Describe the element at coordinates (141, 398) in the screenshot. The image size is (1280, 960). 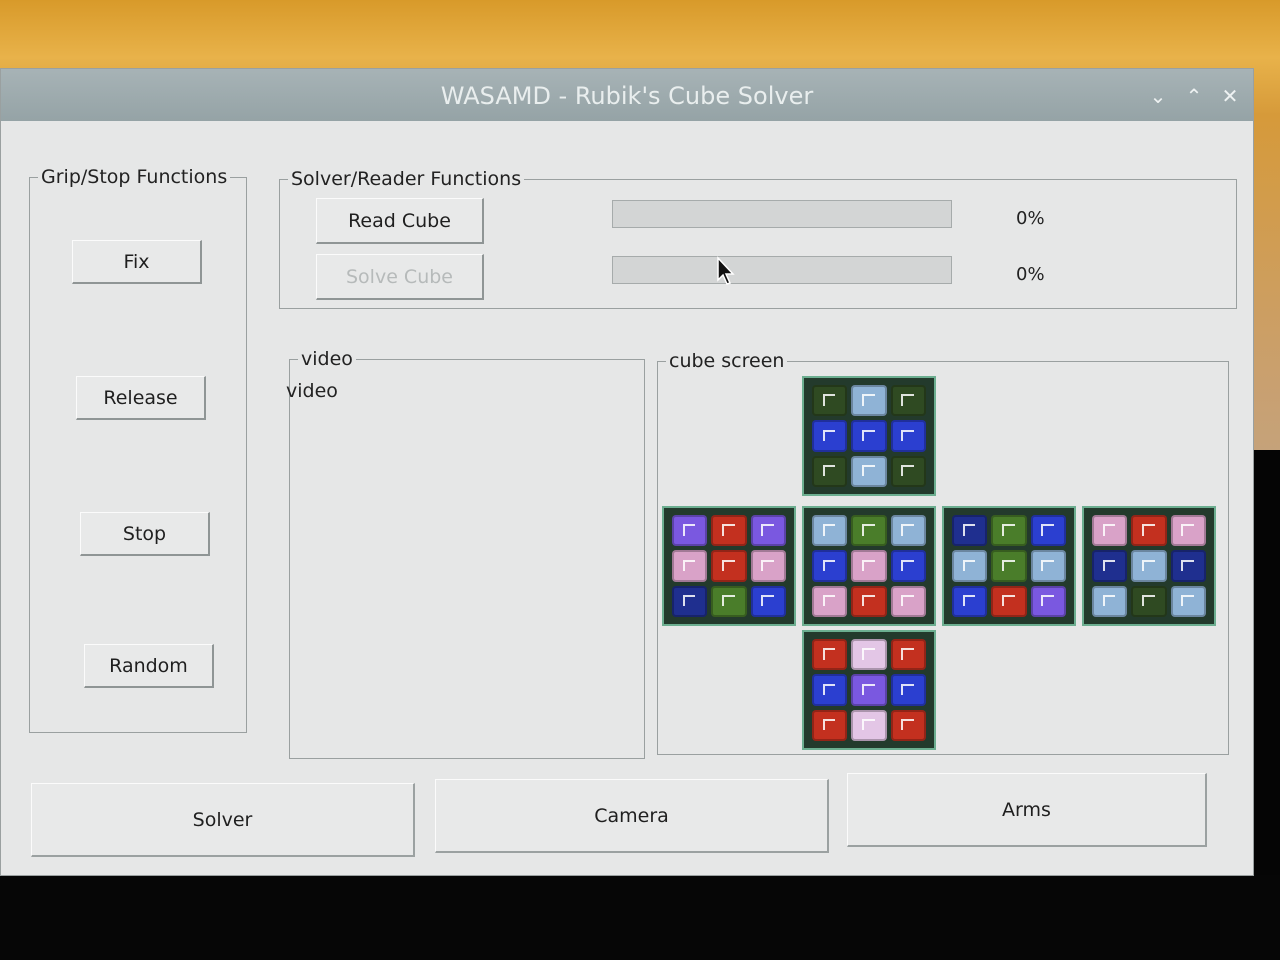
I see `release-button: Release` at that location.